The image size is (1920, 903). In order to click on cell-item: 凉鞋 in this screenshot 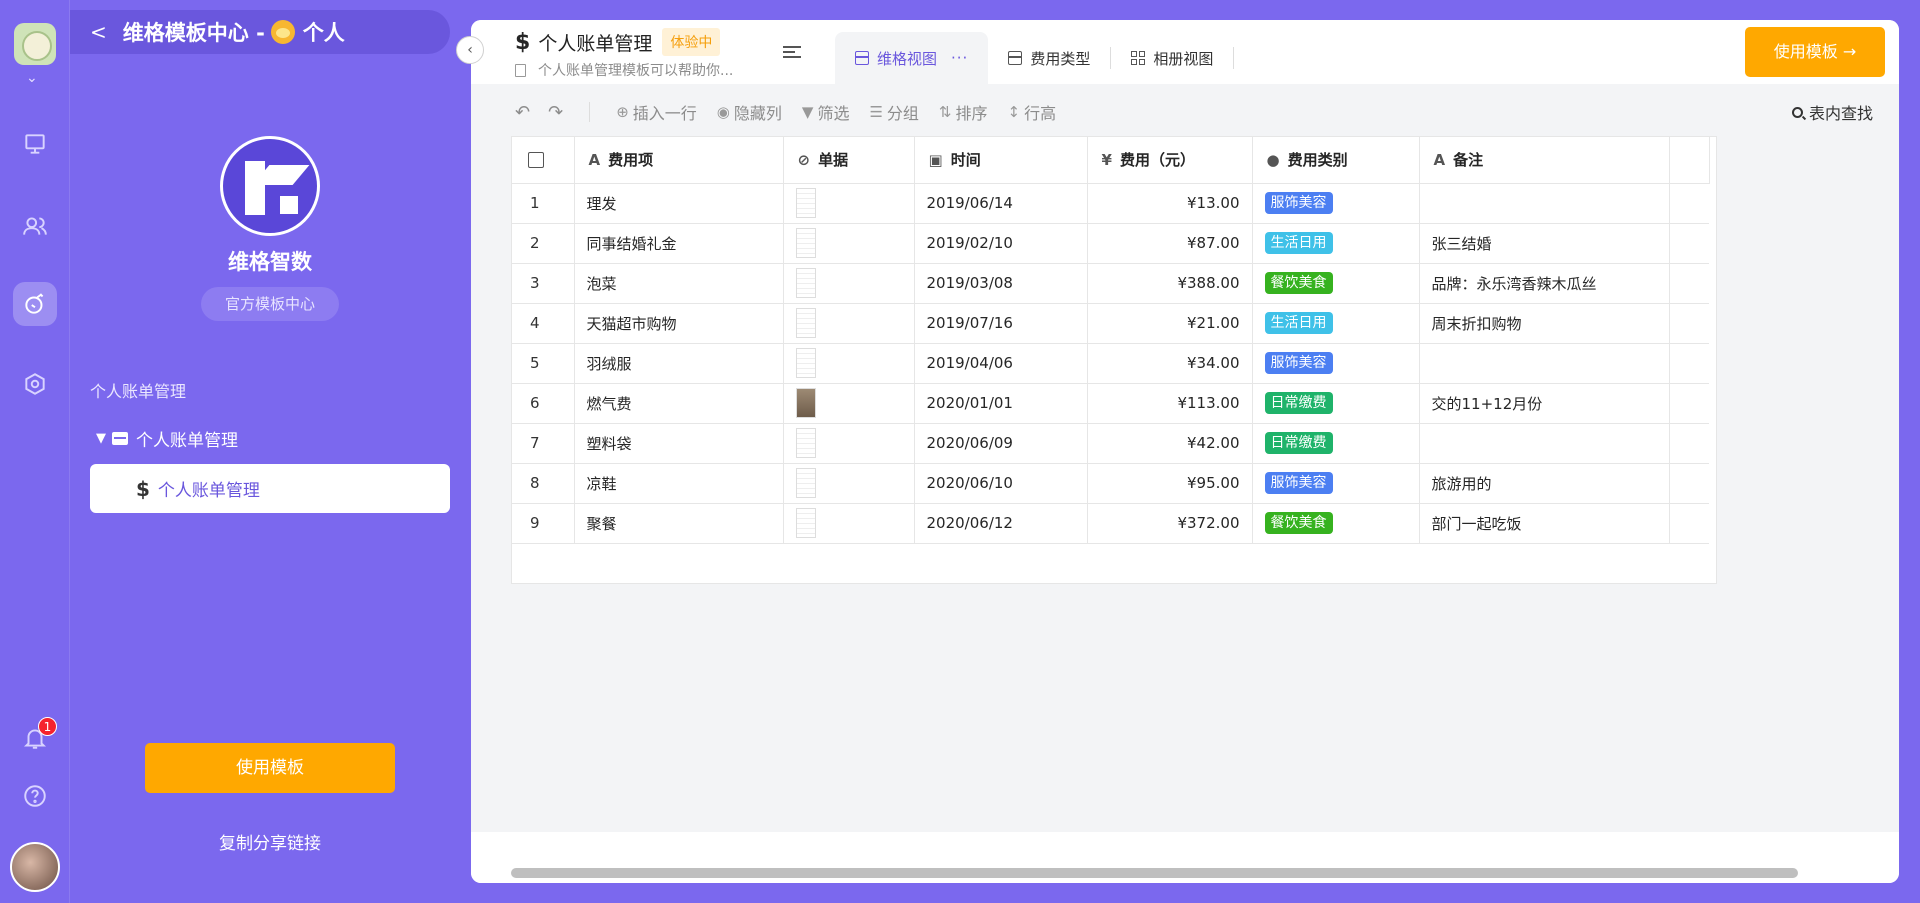, I will do `click(679, 483)`.